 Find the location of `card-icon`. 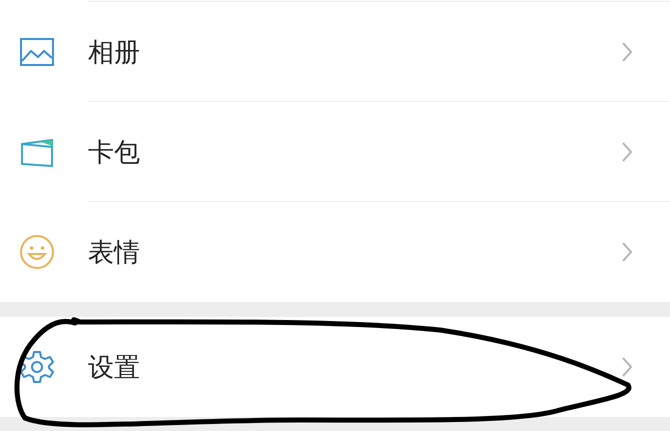

card-icon is located at coordinates (37, 152).